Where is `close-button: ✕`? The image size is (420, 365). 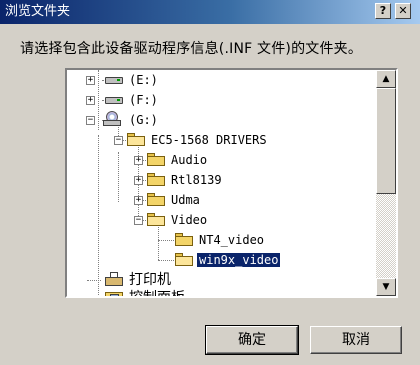 close-button: ✕ is located at coordinates (403, 11).